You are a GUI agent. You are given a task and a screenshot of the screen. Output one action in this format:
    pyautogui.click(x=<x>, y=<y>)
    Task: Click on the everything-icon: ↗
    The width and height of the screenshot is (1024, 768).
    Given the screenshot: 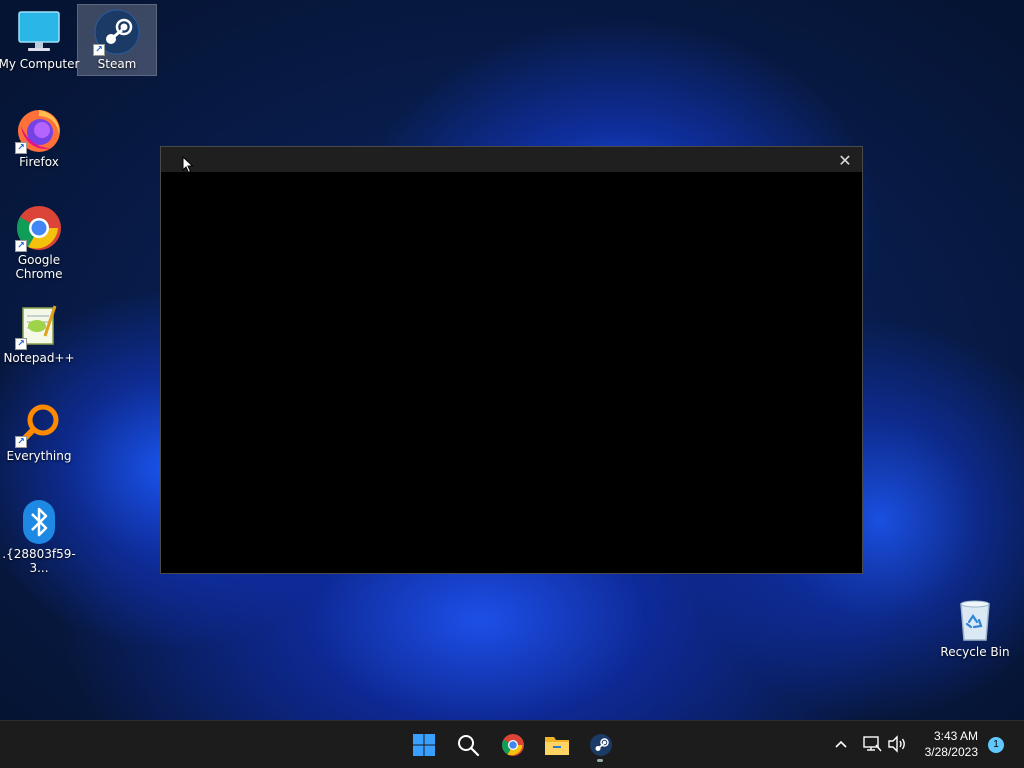 What is the action you would take?
    pyautogui.click(x=39, y=424)
    